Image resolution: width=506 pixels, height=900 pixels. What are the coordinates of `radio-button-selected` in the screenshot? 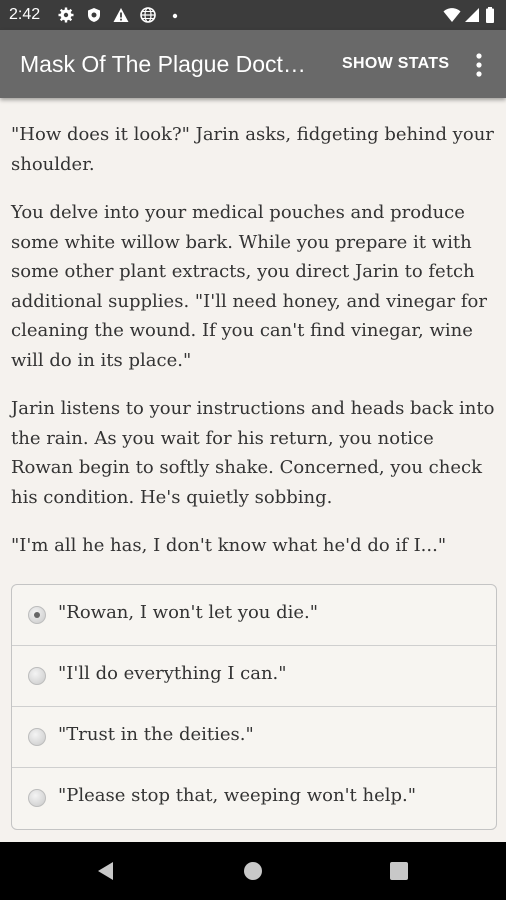 It's located at (37, 615).